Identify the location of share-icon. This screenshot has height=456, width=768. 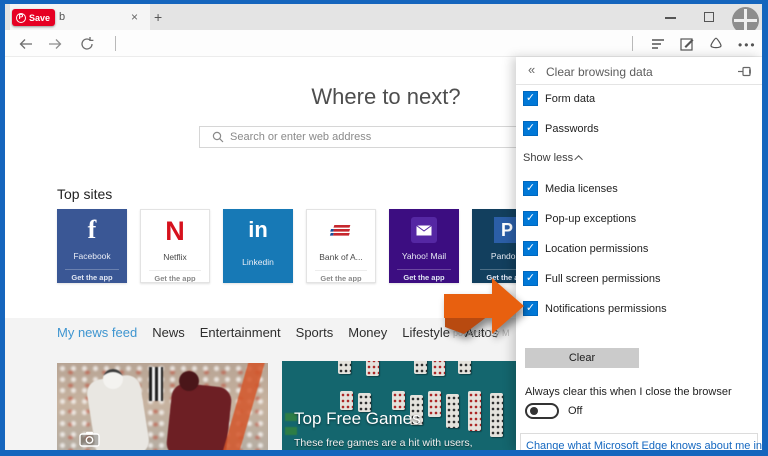
(716, 44).